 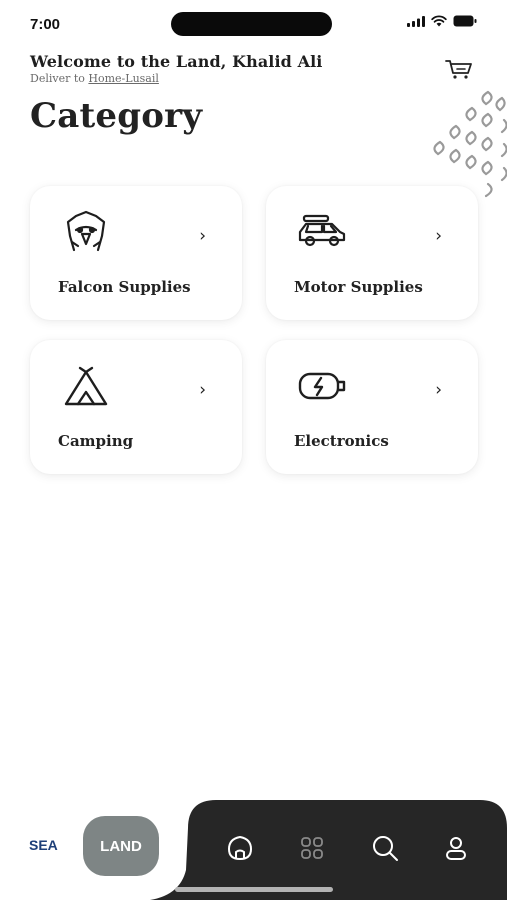 I want to click on cart-button, so click(x=459, y=69).